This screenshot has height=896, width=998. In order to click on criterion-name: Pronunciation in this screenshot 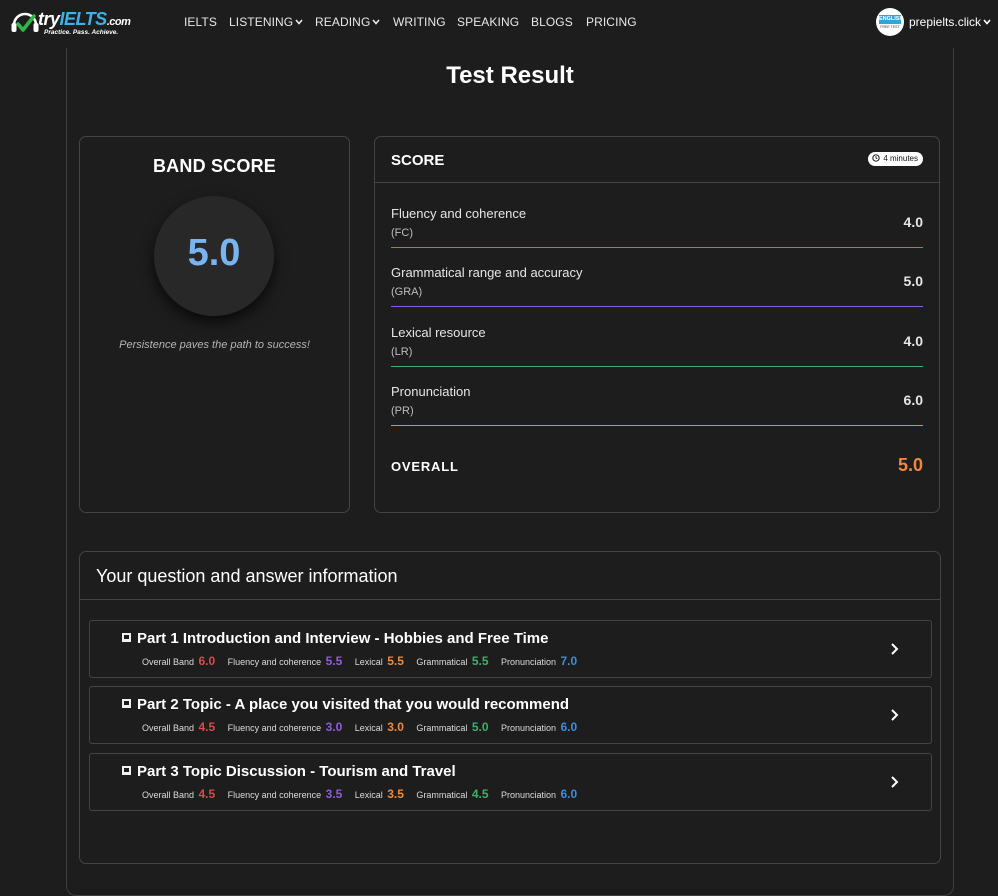, I will do `click(431, 391)`.